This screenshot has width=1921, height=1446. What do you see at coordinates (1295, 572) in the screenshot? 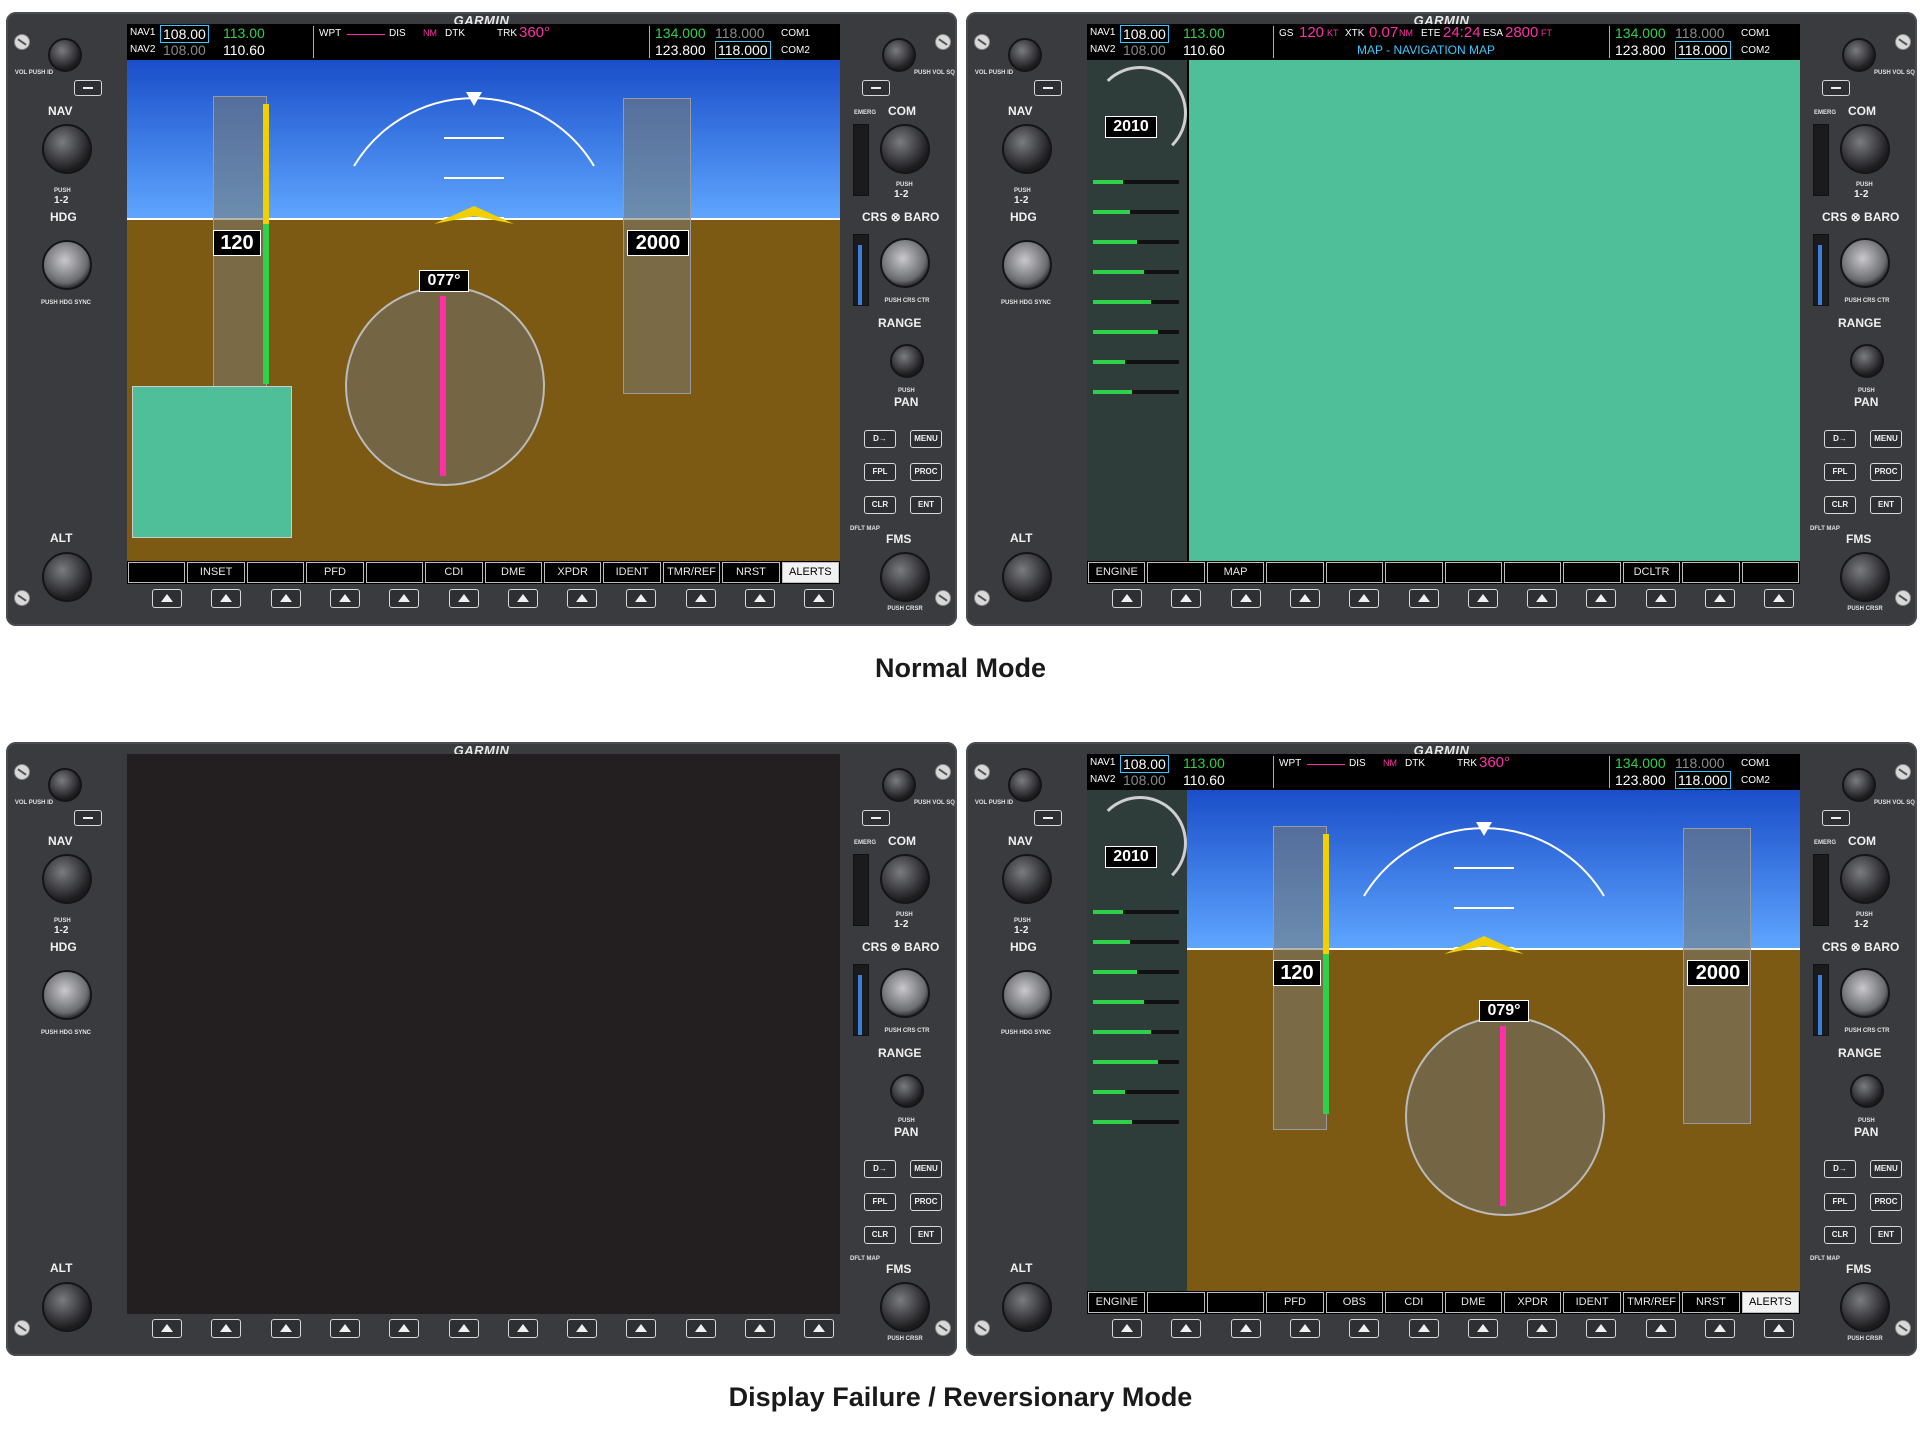
I see `softkey-4-label` at bounding box center [1295, 572].